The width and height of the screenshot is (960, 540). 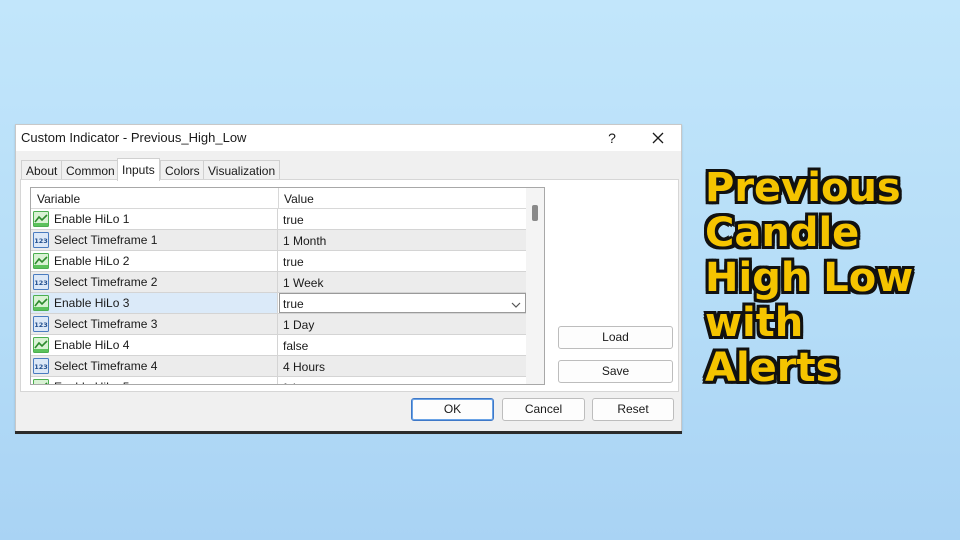 What do you see at coordinates (92, 303) in the screenshot?
I see `variable-name: Enable HiLo 3` at bounding box center [92, 303].